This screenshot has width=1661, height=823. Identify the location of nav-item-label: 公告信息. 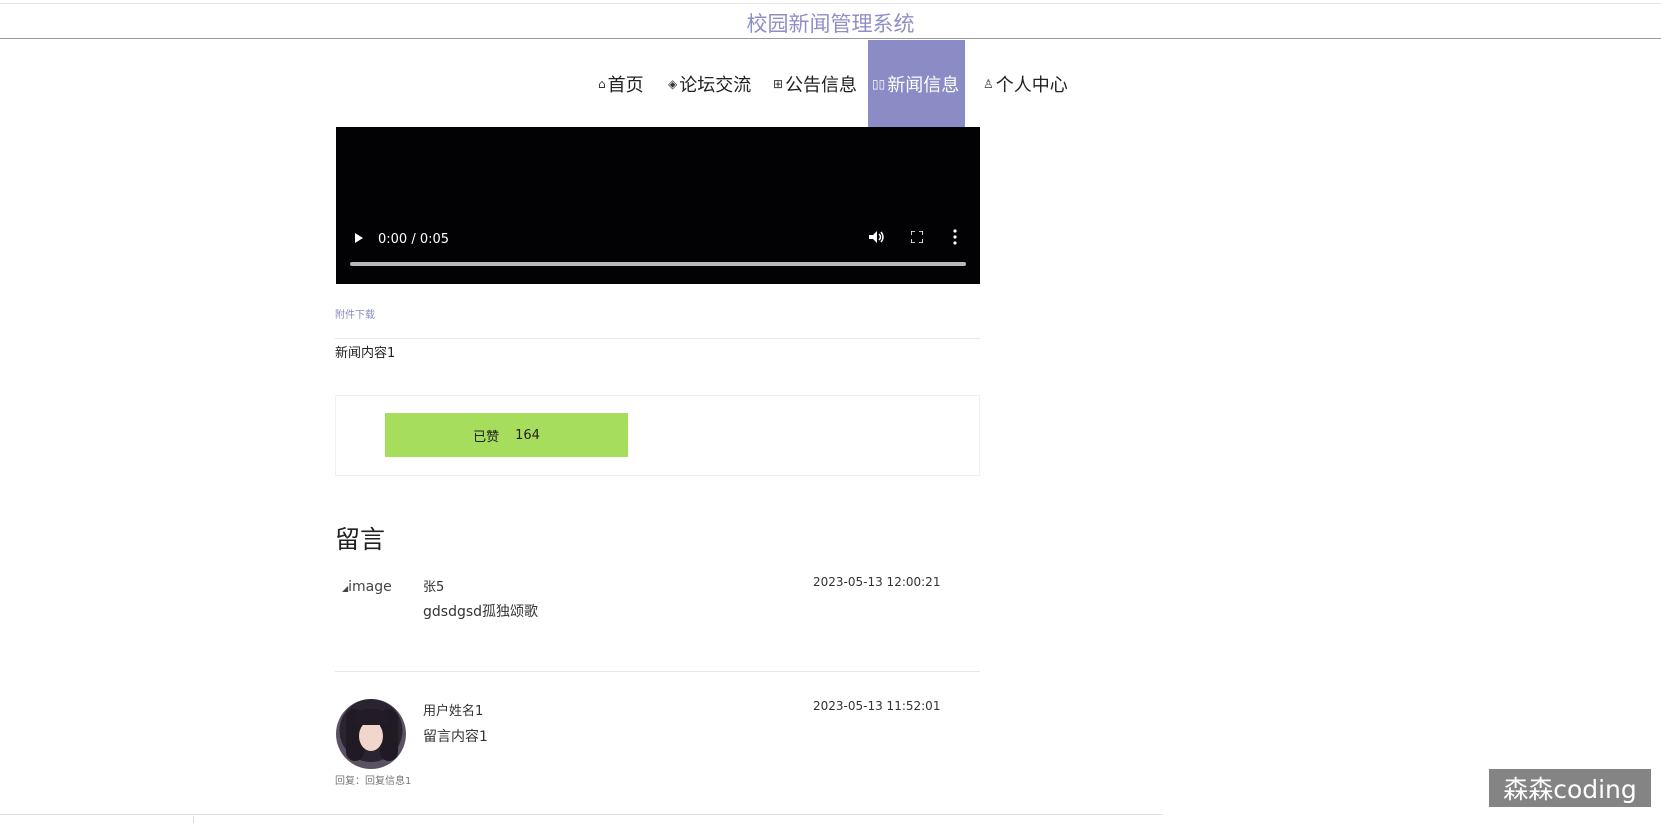
(821, 85).